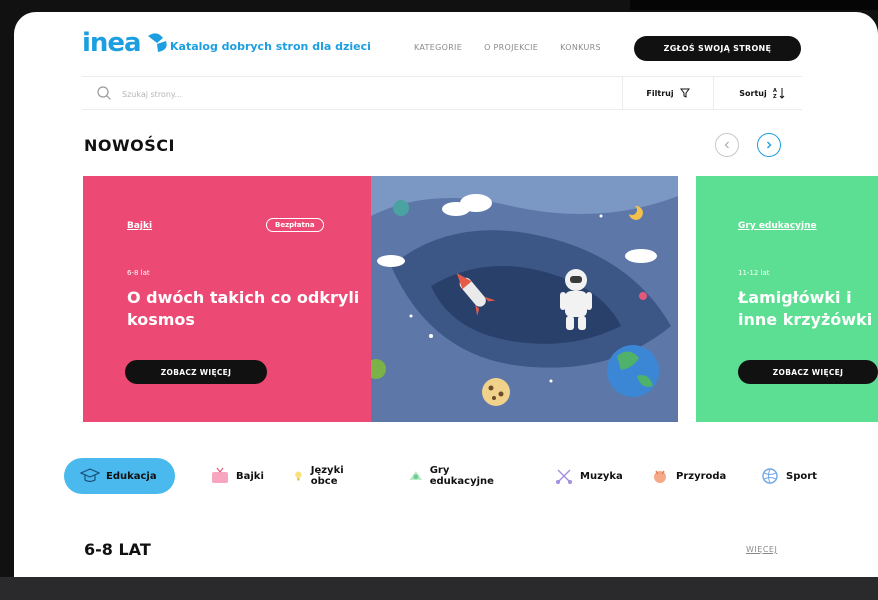 The width and height of the screenshot is (878, 600). I want to click on age-section-title: 6-8 LAT, so click(117, 549).